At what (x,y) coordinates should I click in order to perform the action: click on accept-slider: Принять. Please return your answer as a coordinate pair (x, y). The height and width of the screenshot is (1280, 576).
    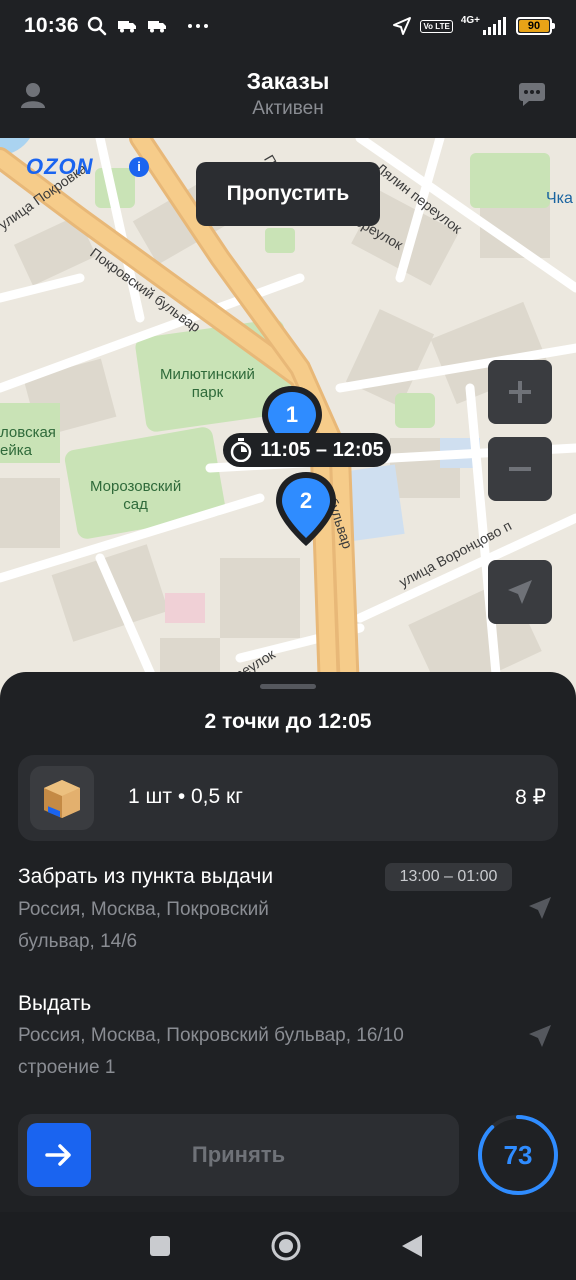
    Looking at the image, I should click on (238, 1155).